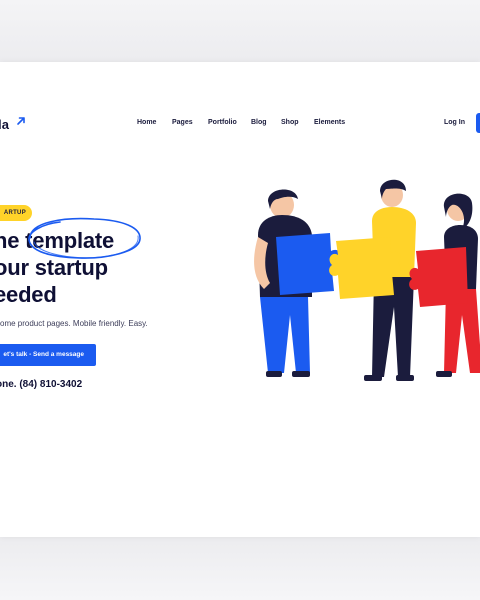 The width and height of the screenshot is (480, 600). Describe the element at coordinates (259, 122) in the screenshot. I see `nav-item-blog: Blog` at that location.